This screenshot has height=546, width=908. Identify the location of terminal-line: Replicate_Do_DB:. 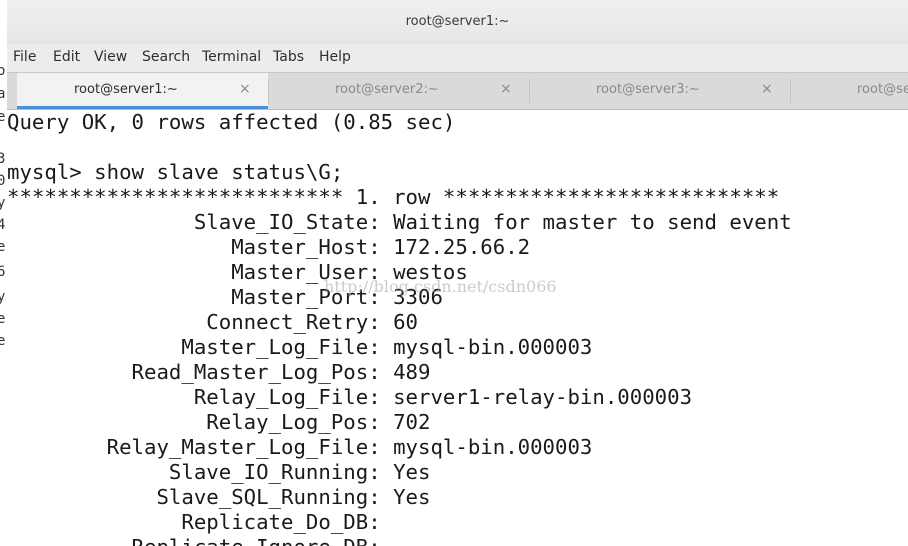
(200, 522).